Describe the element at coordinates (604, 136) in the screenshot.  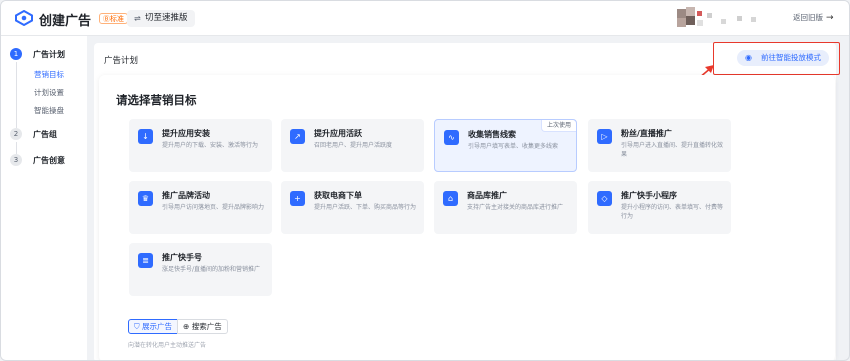
I see `live-icon: ▷` at that location.